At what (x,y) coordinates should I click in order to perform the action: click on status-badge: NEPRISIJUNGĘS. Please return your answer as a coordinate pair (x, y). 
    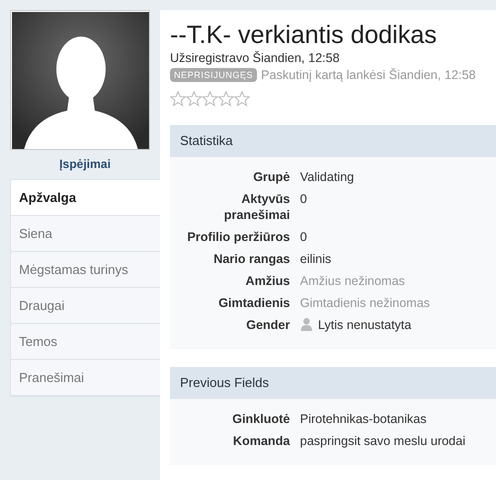
    Looking at the image, I should click on (214, 75).